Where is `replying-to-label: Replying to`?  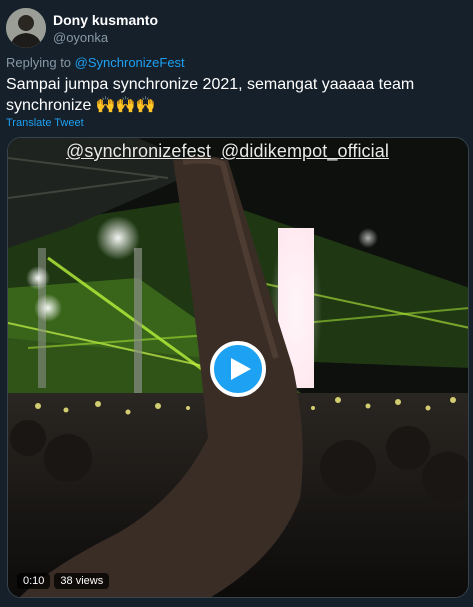
replying-to-label: Replying to is located at coordinates (40, 62).